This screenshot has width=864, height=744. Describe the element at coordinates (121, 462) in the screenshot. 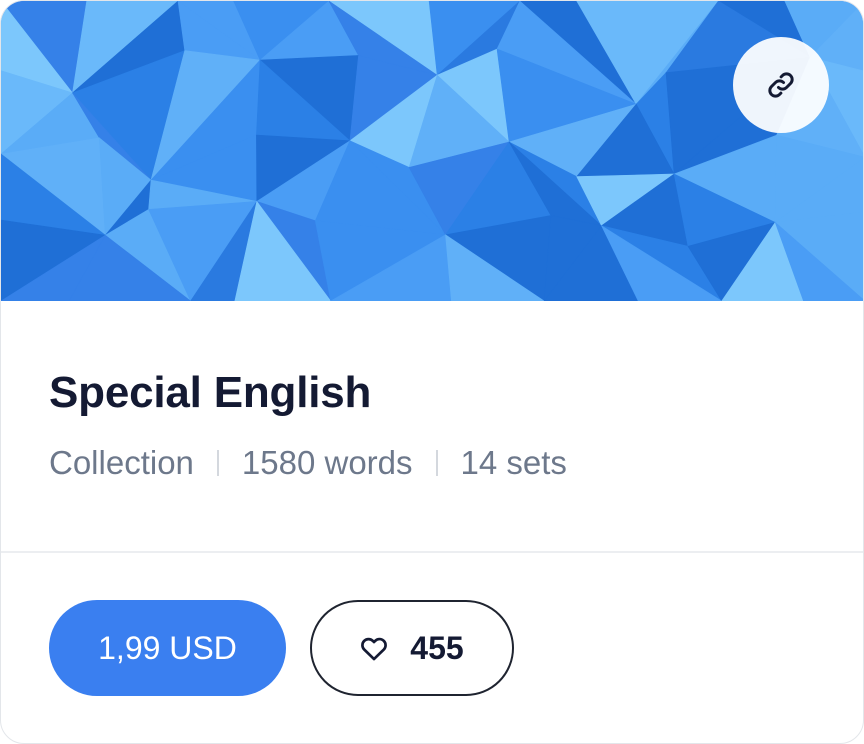

I see `collection-type: Collection` at that location.